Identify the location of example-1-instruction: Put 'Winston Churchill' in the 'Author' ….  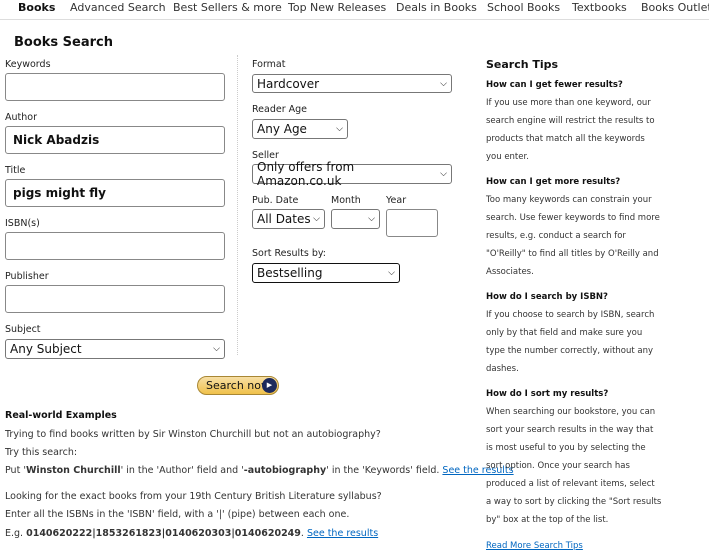
(259, 470).